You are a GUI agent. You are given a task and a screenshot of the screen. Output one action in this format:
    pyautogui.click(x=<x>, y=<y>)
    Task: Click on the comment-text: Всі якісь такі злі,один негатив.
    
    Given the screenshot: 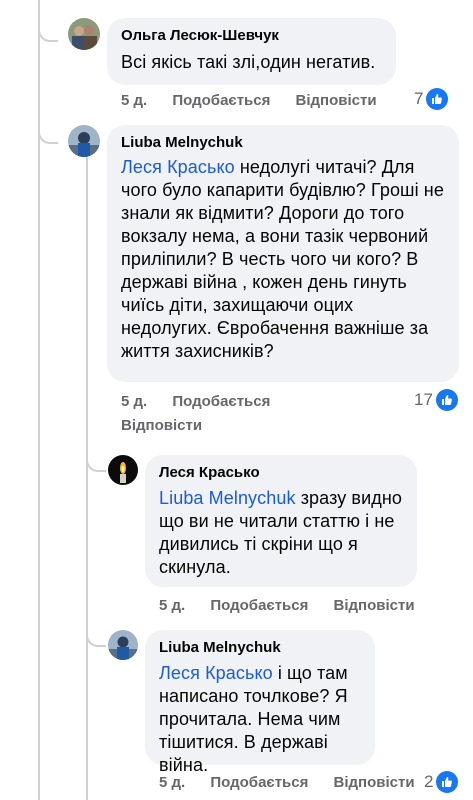 What is the action you would take?
    pyautogui.click(x=248, y=62)
    